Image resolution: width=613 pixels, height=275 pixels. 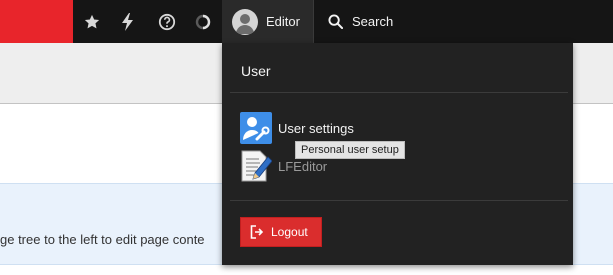 What do you see at coordinates (245, 21) in the screenshot?
I see `avatar` at bounding box center [245, 21].